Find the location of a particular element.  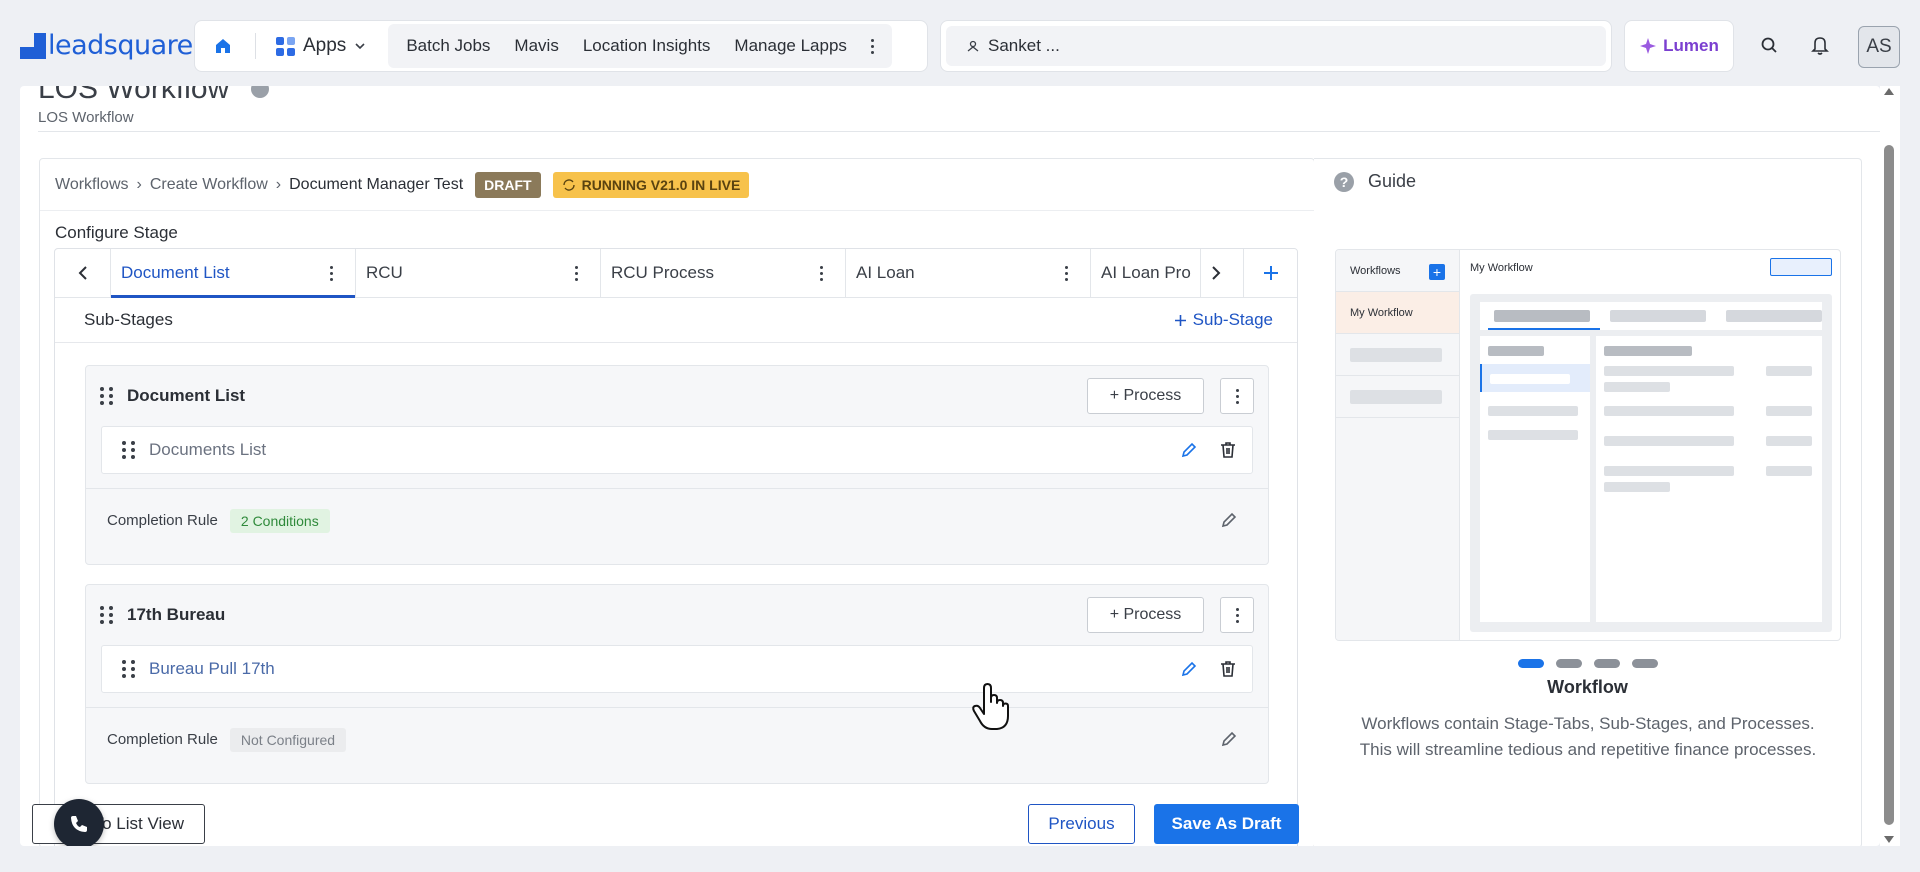

tab-ai-loan-pro: AI Loan Pro is located at coordinates (1146, 273).